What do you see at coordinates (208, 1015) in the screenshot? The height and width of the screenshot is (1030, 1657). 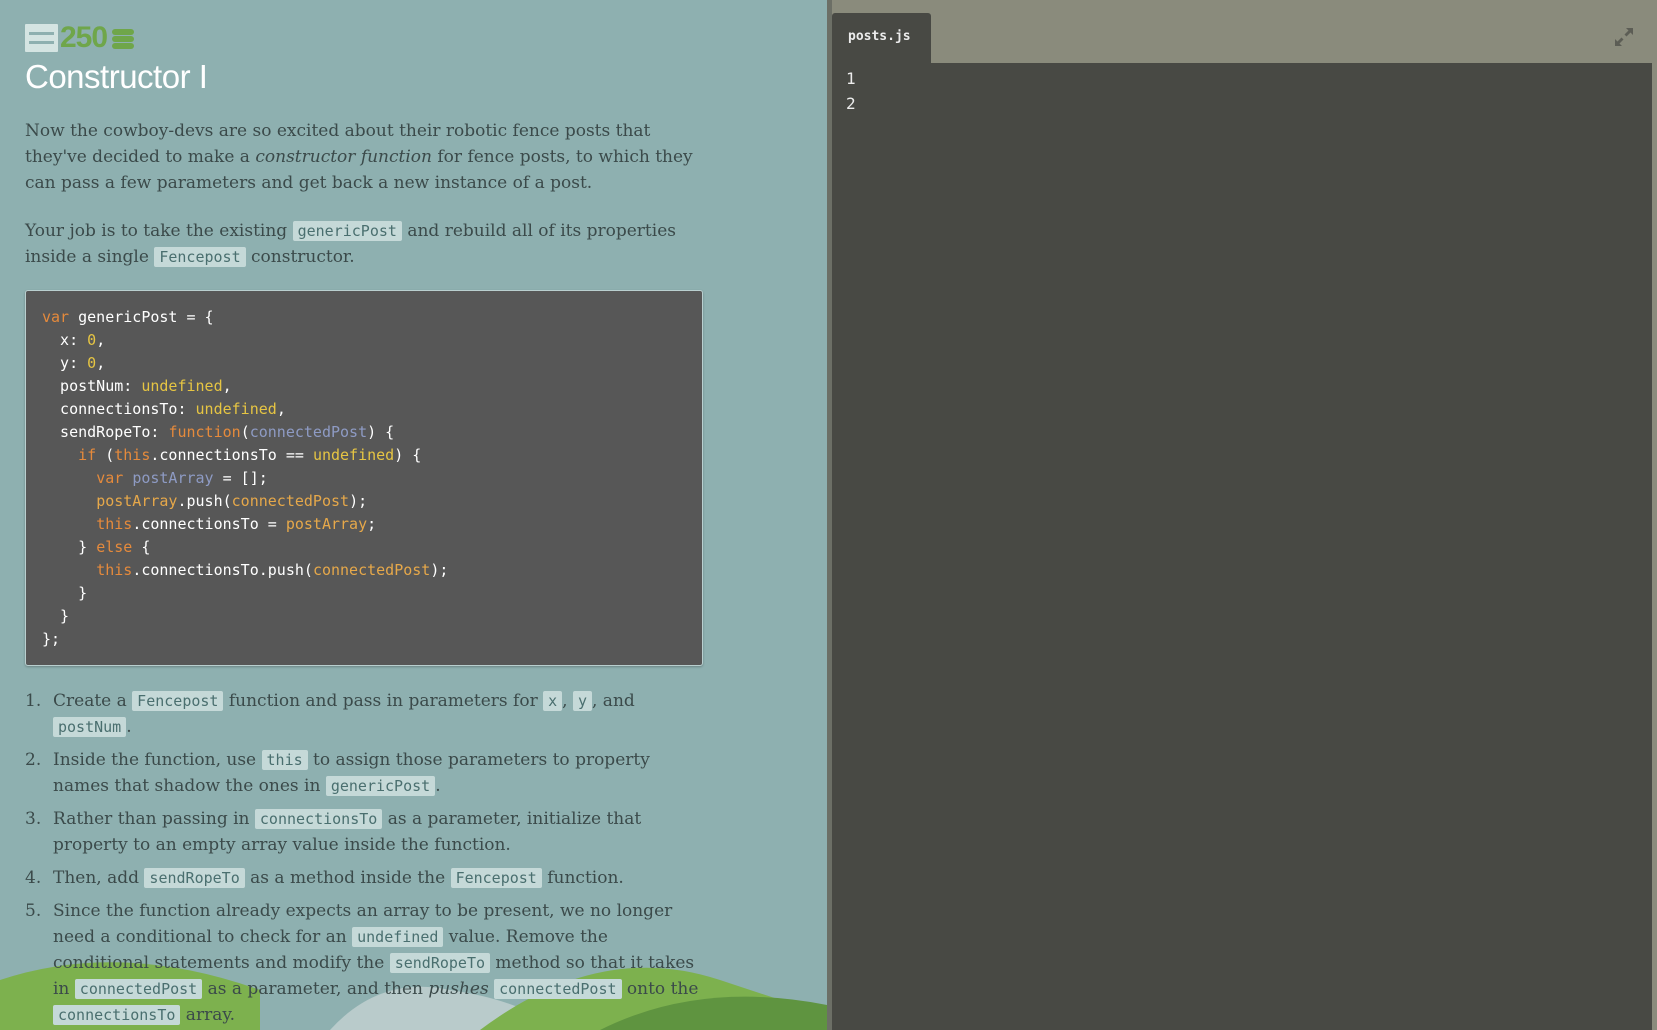 I see `step-text-fragment: array.` at bounding box center [208, 1015].